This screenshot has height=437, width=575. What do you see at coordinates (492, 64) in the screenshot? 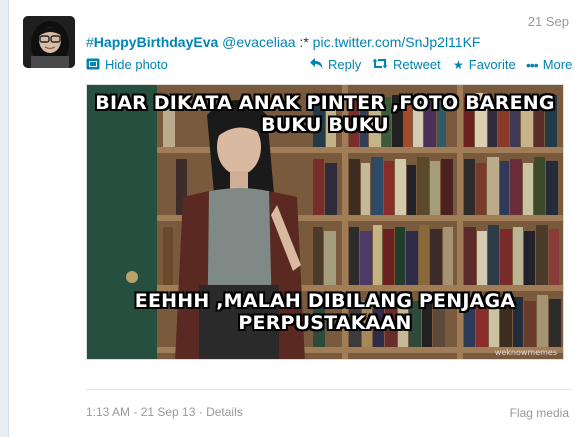
I see `favorite-label: Favorite` at bounding box center [492, 64].